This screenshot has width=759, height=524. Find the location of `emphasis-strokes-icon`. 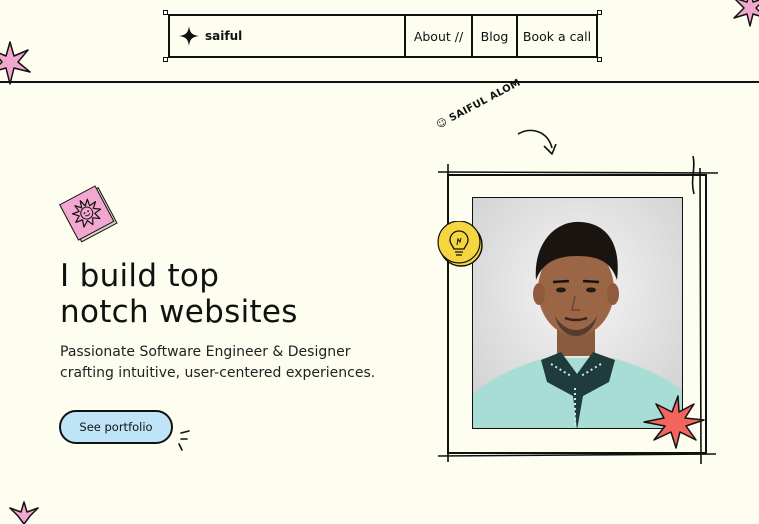

emphasis-strokes-icon is located at coordinates (184, 440).